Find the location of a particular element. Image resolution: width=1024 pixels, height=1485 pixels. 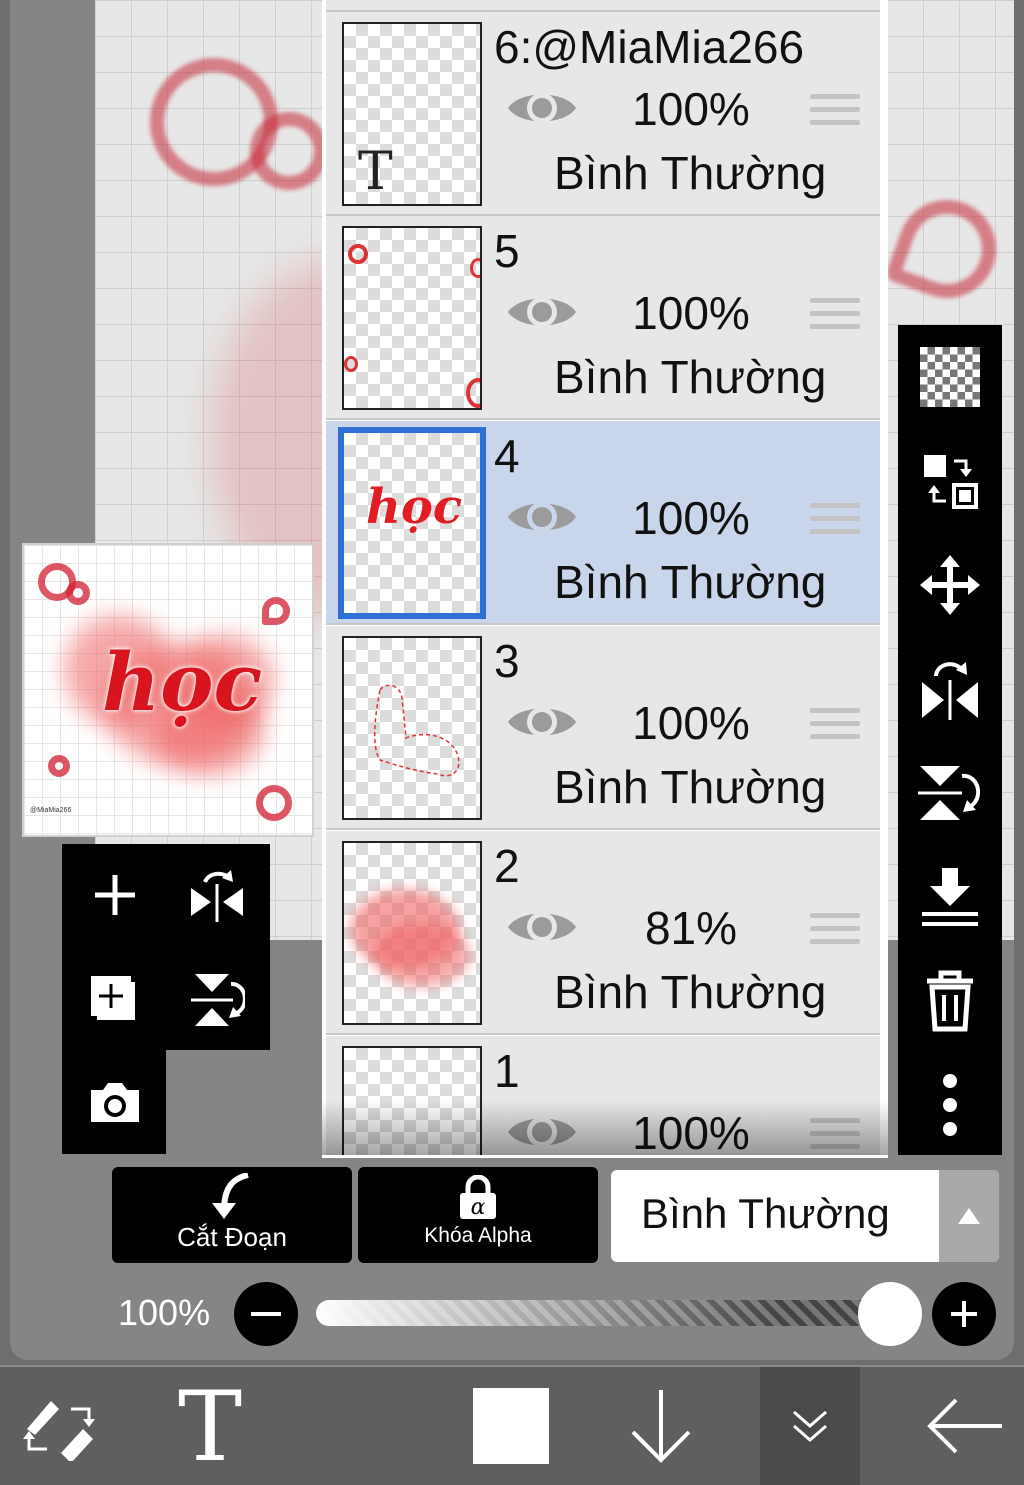

layer-name: 6:@MiaMia266 is located at coordinates (649, 47).